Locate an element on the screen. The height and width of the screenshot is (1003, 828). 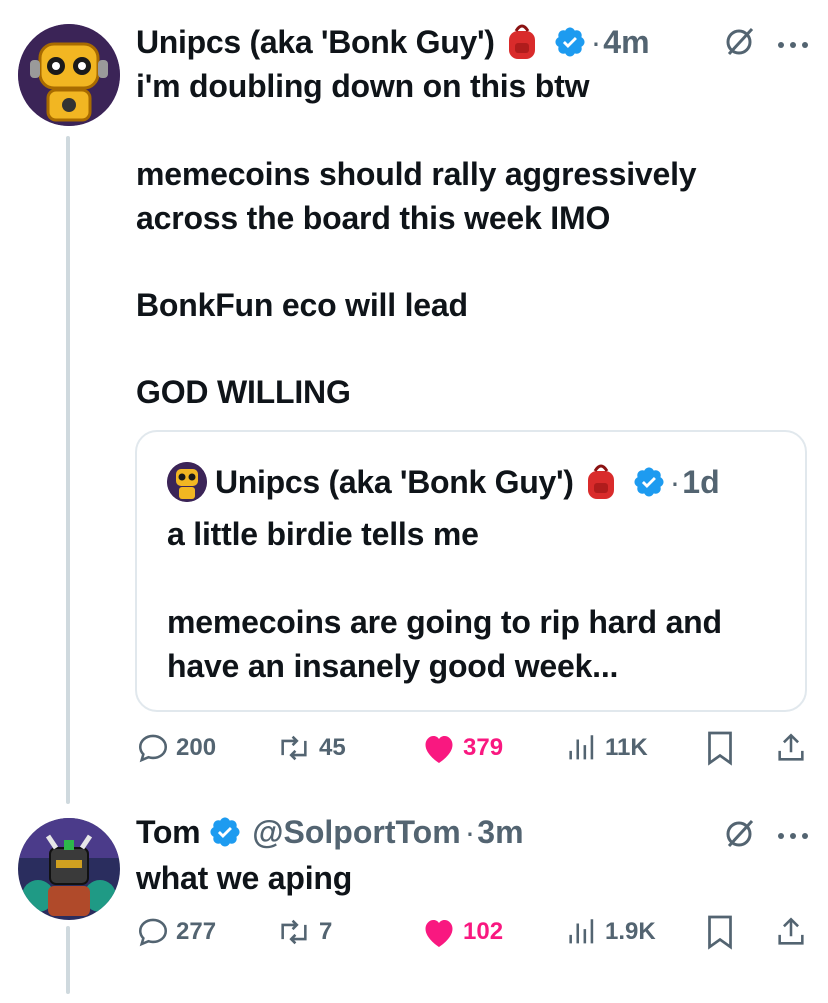
quote-line-1: a little birdie tells me is located at coordinates (323, 534).